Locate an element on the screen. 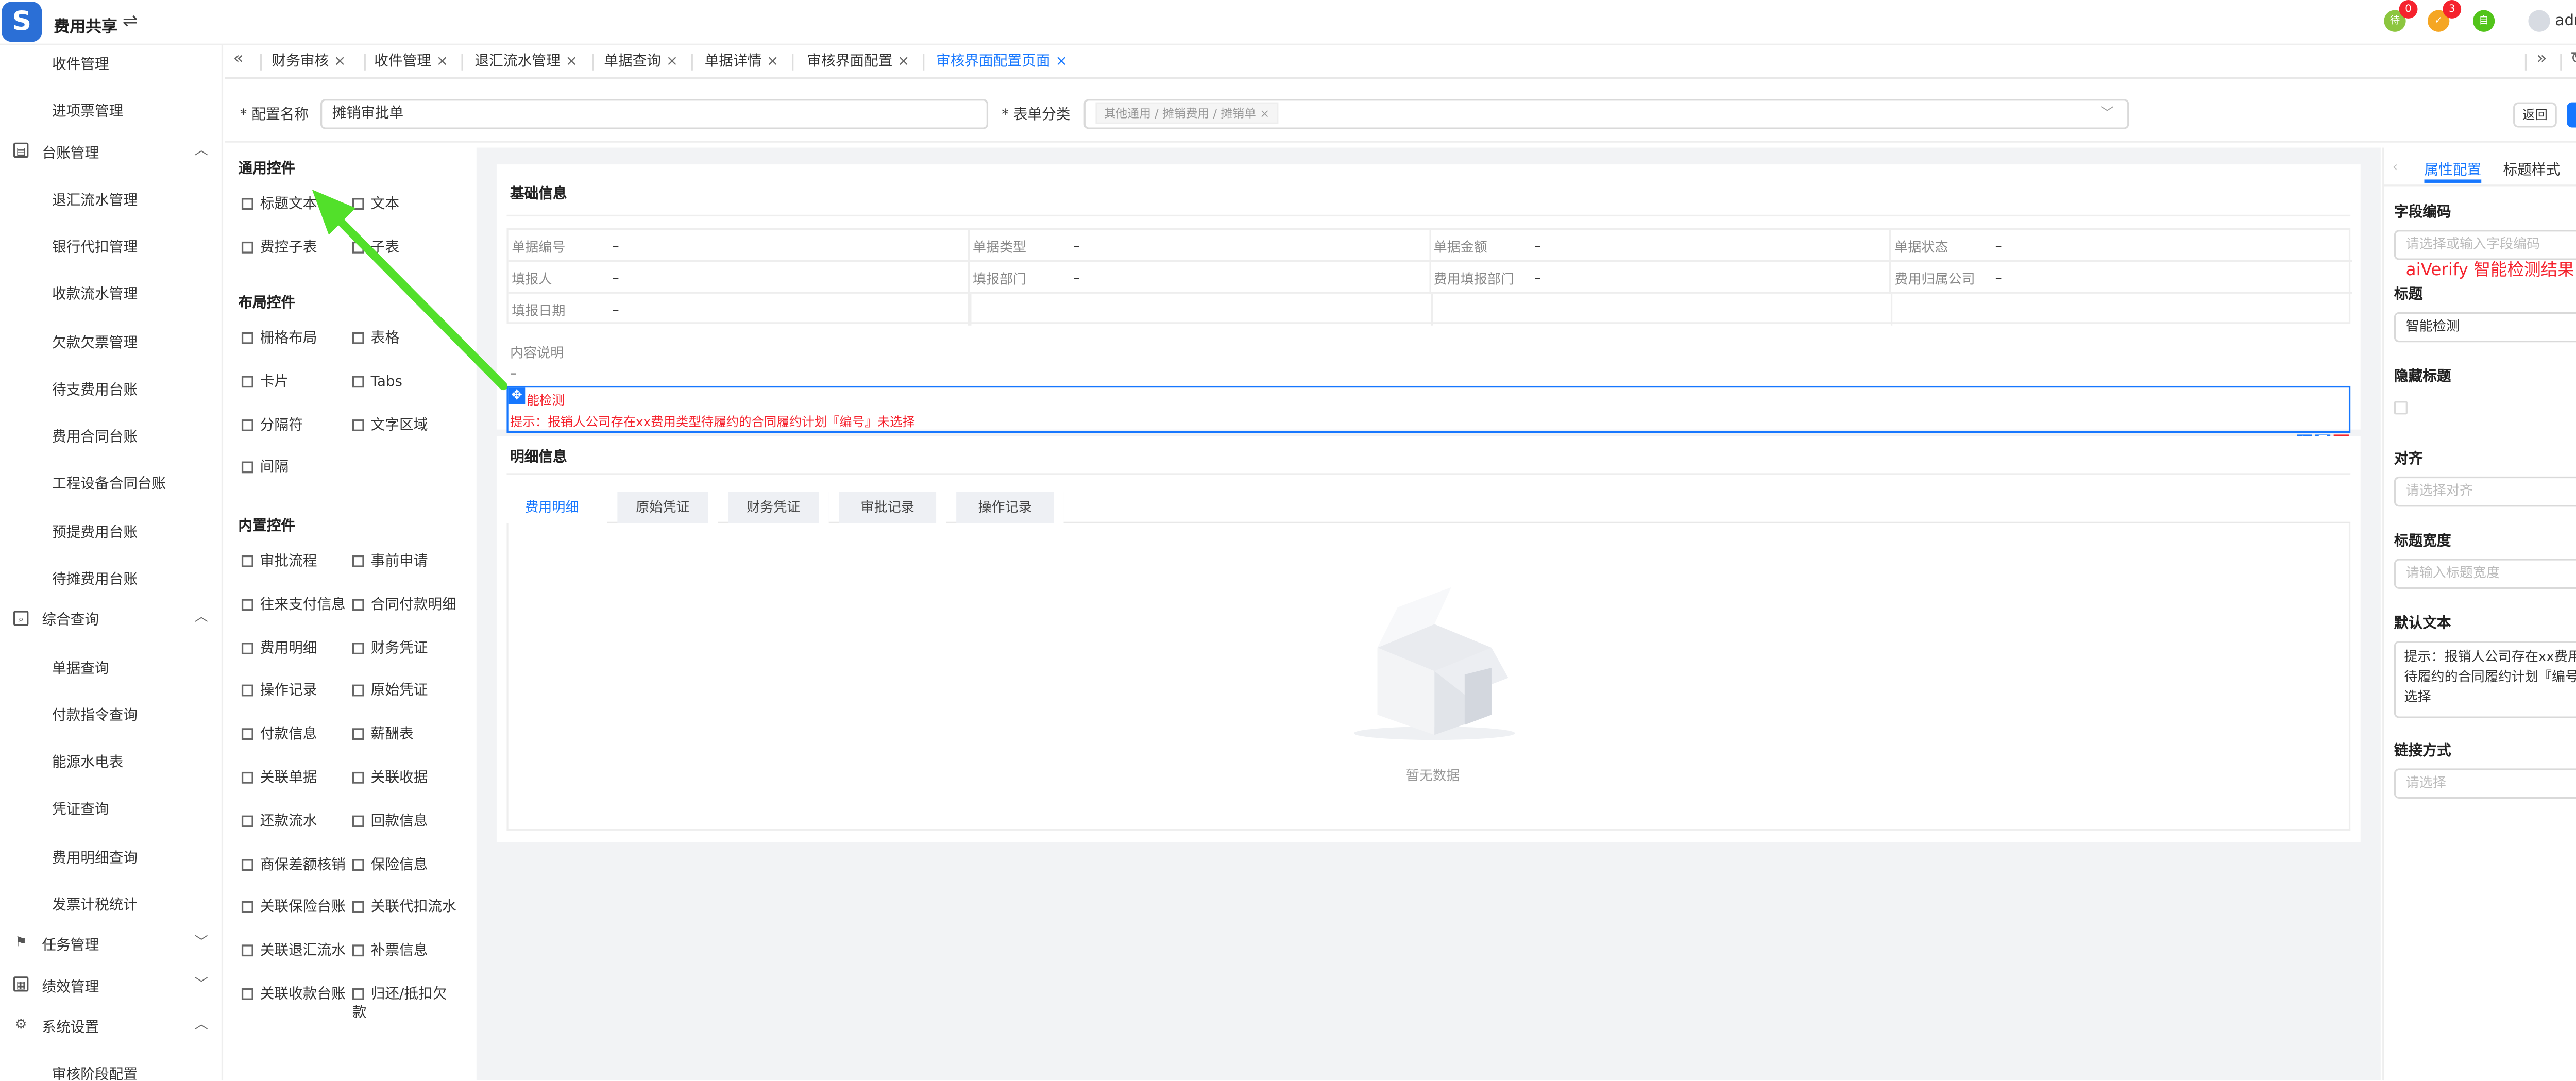  palette-item: 间隔 is located at coordinates (265, 470).